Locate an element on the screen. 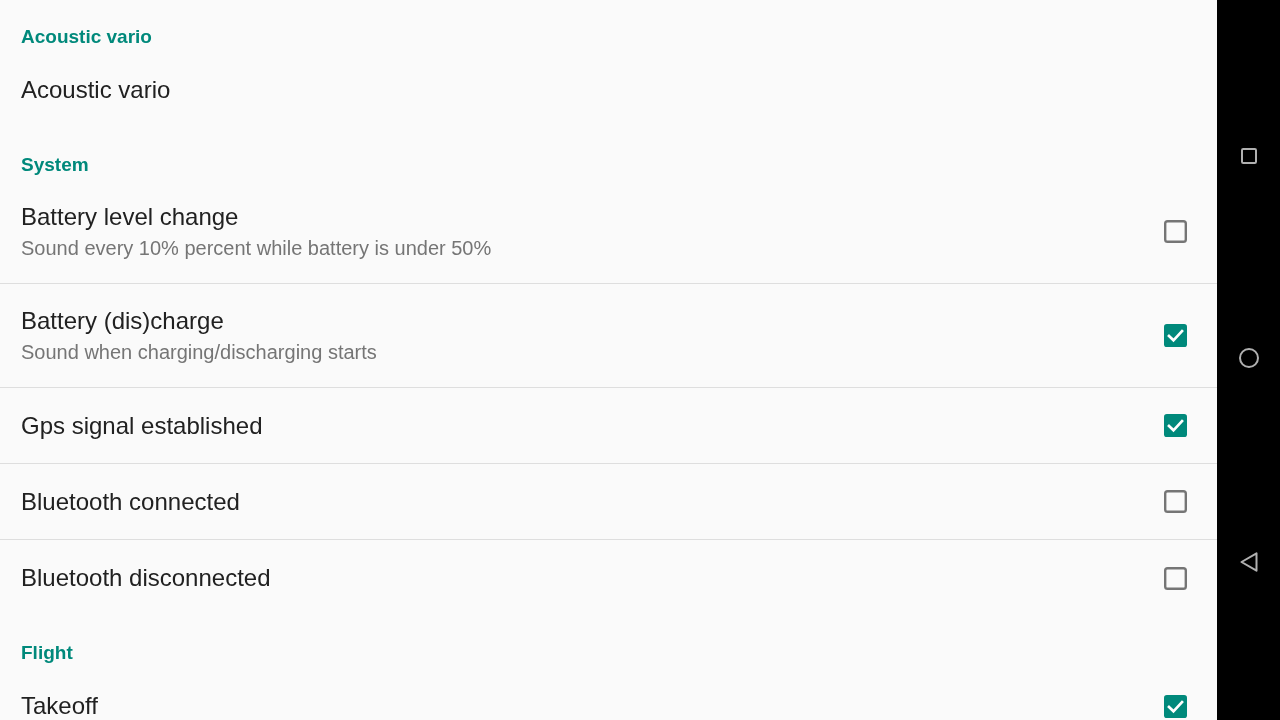  preference-summary: Sound when charging/discharging starts is located at coordinates (199, 352).